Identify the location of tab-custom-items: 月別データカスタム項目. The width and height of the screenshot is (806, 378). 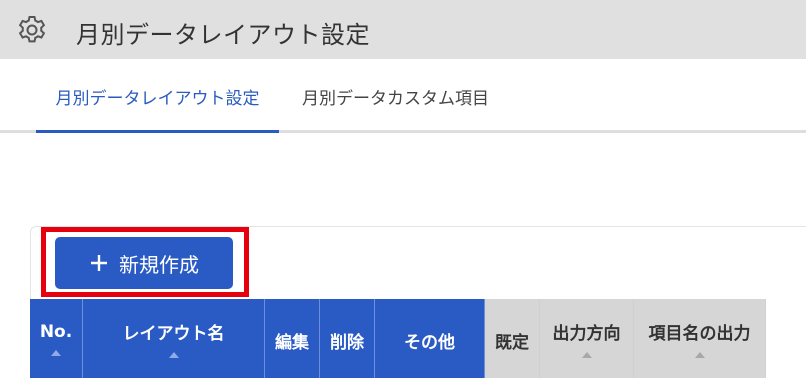
(395, 96).